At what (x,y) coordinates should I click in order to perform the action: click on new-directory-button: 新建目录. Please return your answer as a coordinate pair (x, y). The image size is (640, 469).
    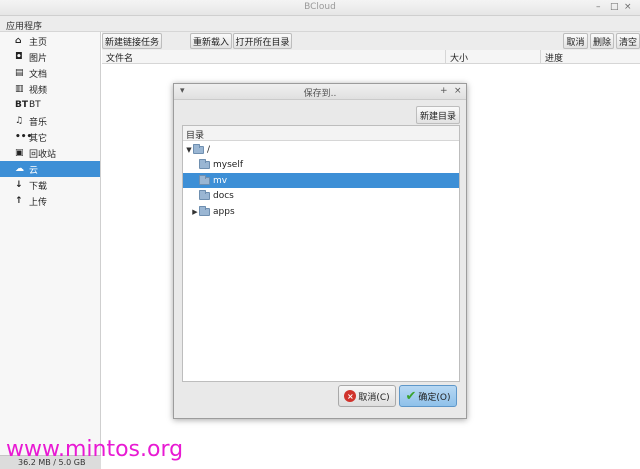
    Looking at the image, I should click on (438, 115).